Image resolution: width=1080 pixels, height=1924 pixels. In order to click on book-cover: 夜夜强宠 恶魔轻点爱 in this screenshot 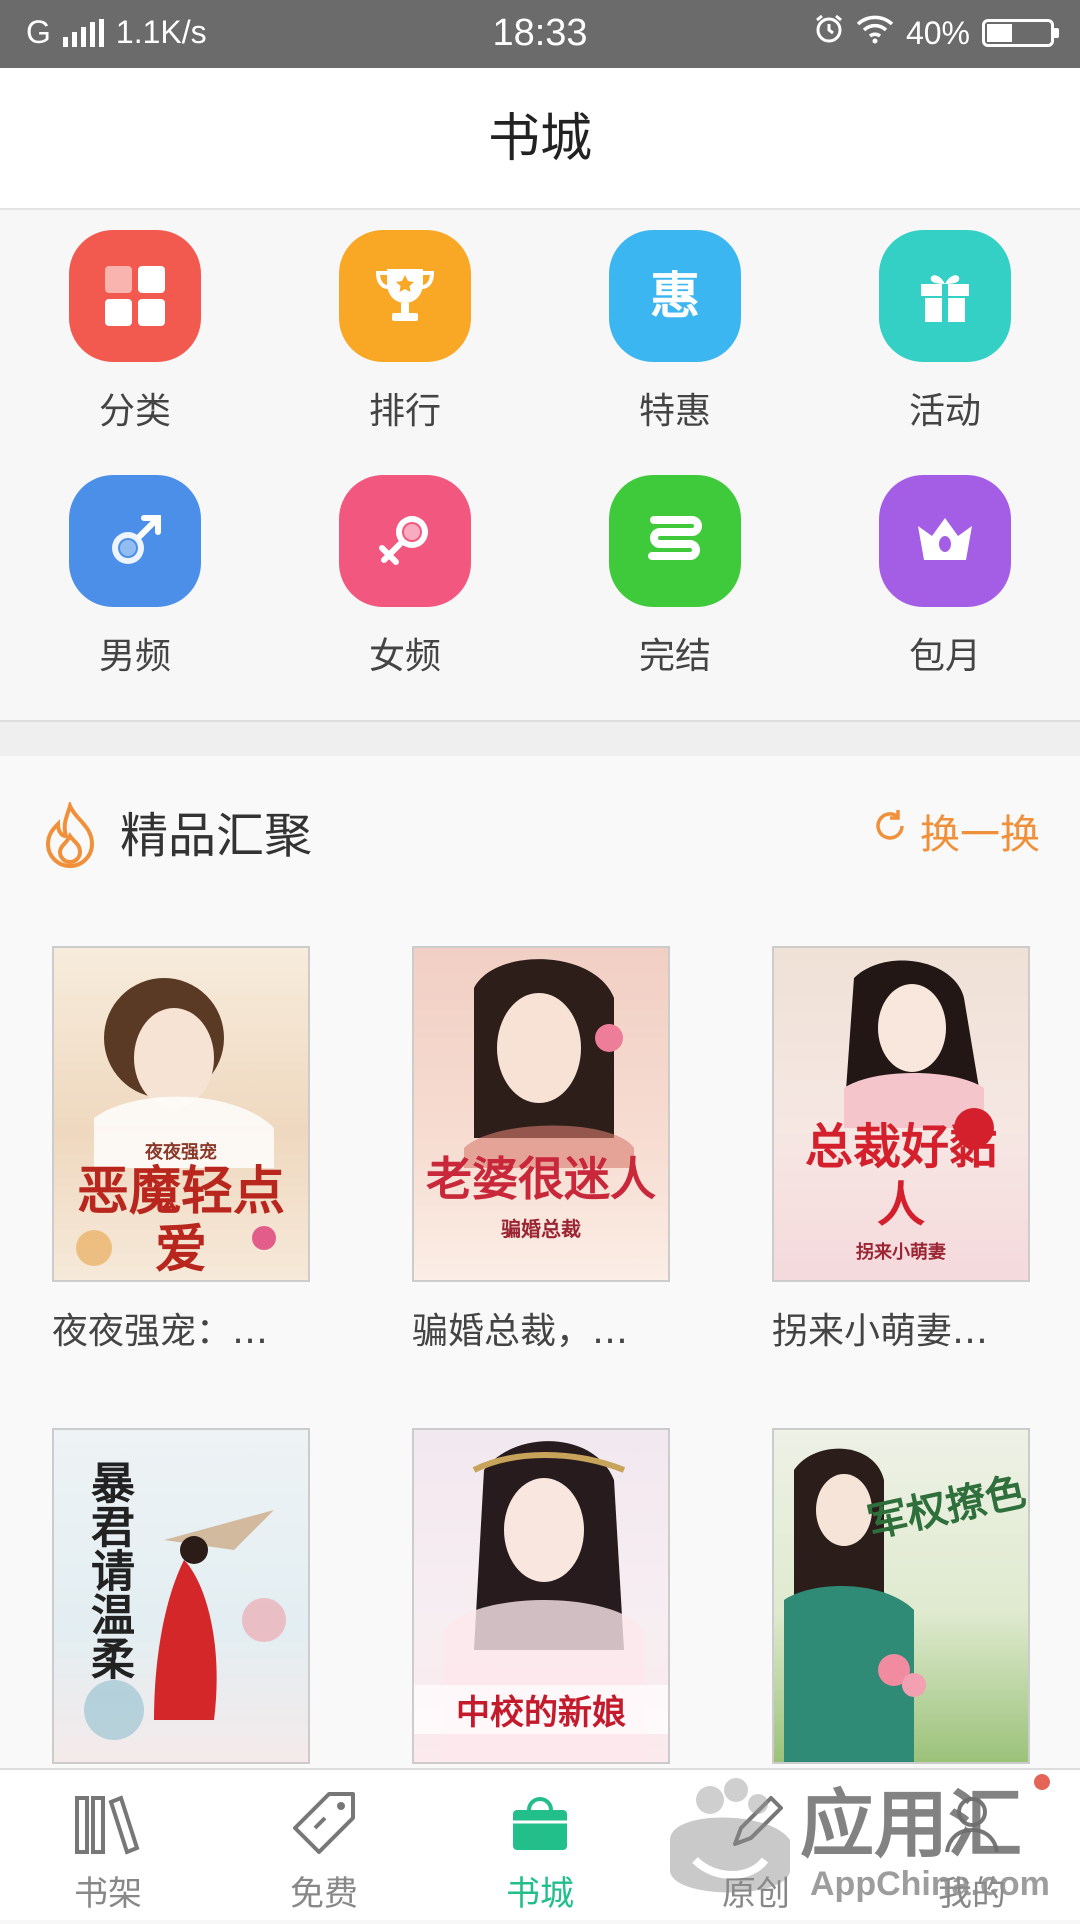, I will do `click(181, 1114)`.